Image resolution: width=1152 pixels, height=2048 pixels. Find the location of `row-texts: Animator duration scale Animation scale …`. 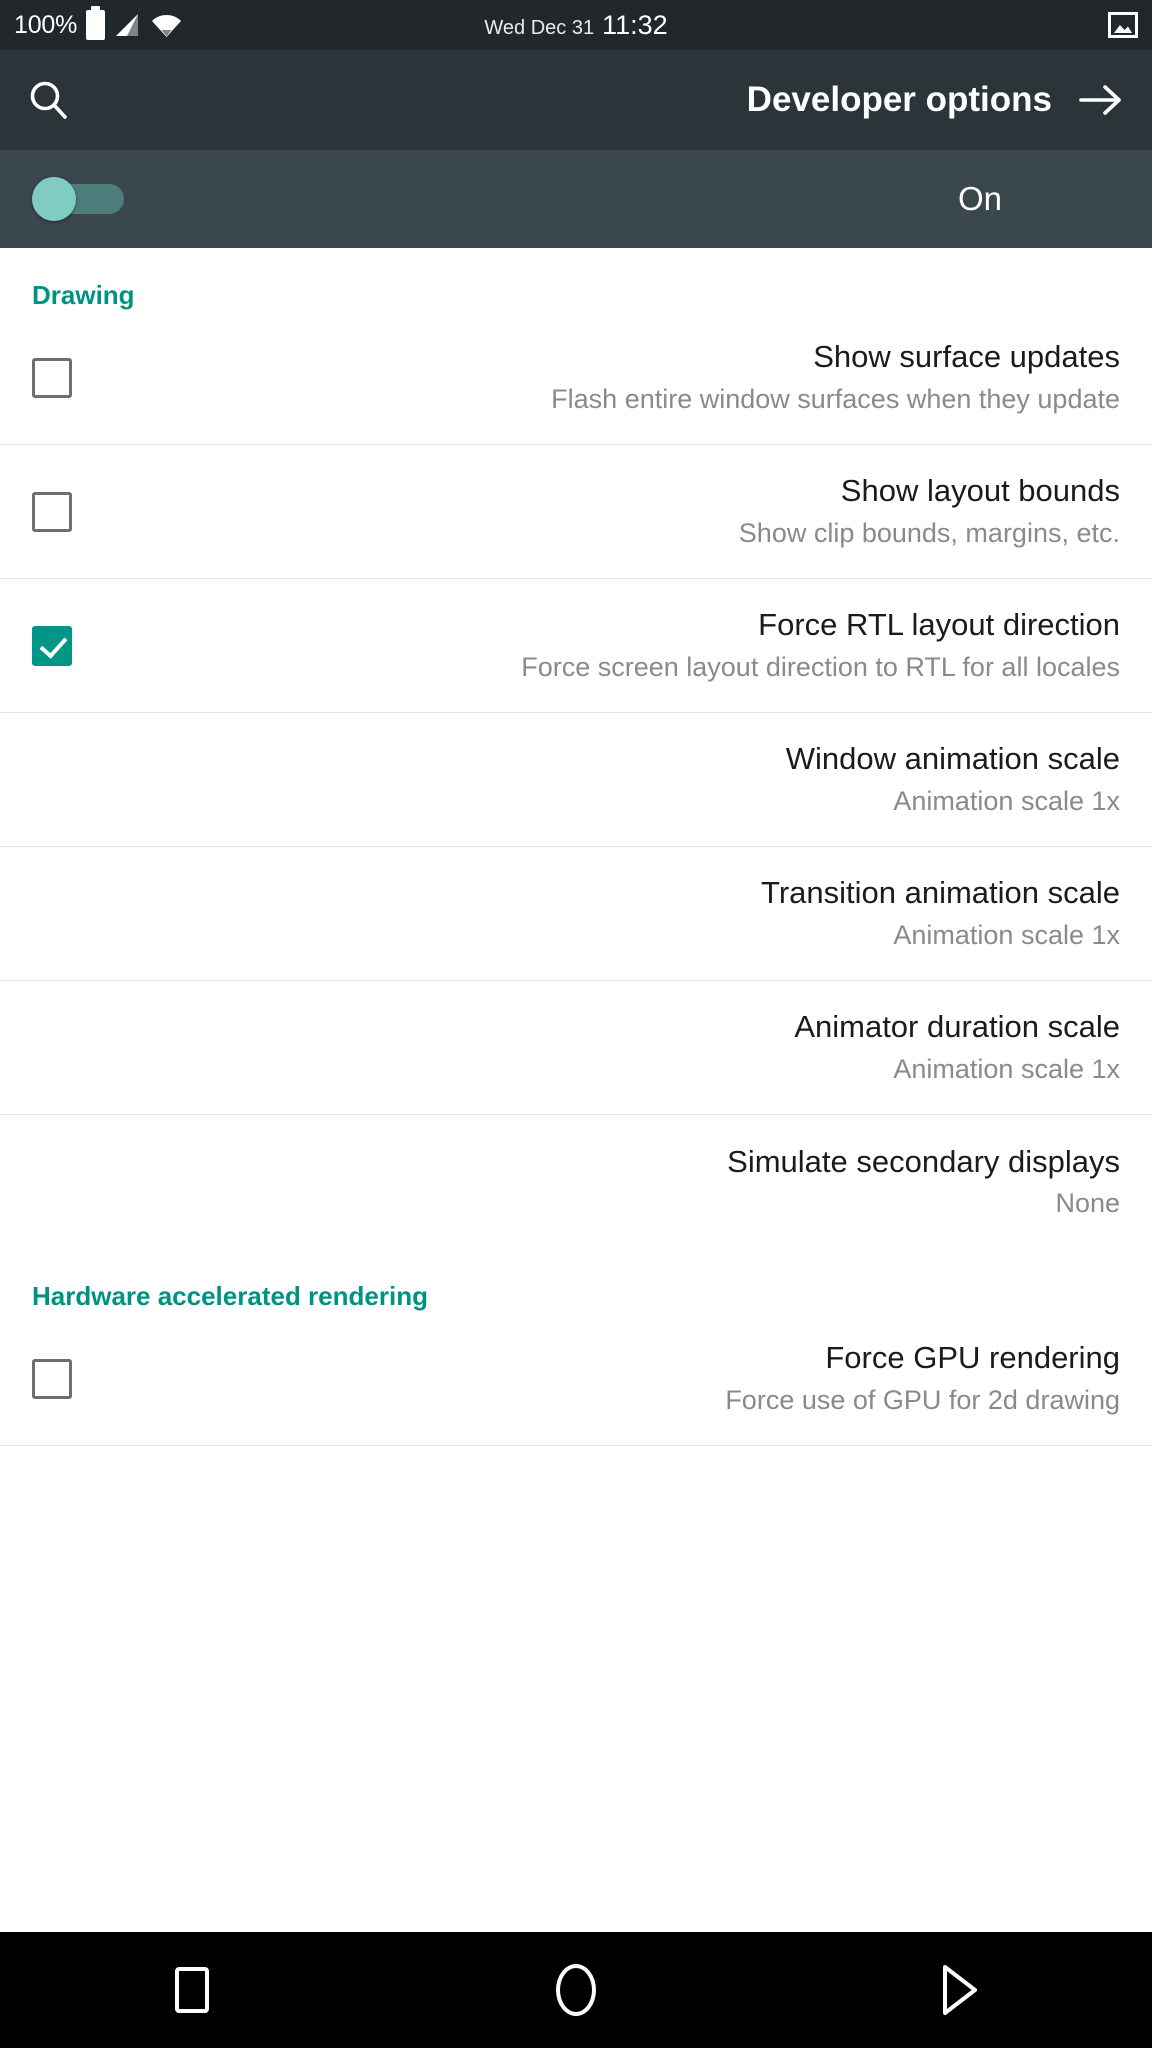

row-texts: Animator duration scale Animation scale … is located at coordinates (576, 1047).